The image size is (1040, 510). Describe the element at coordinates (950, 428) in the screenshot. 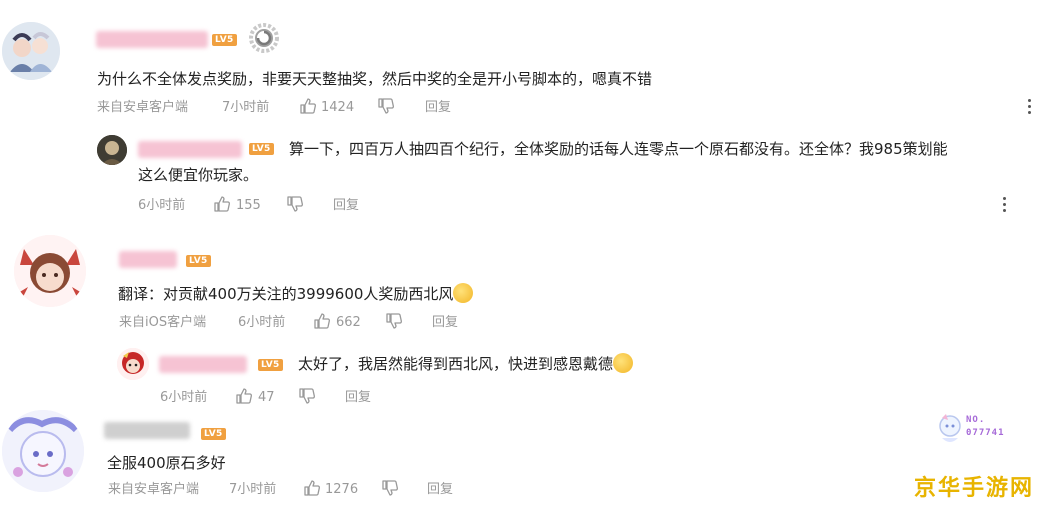

I see `character-sticker-icon` at that location.